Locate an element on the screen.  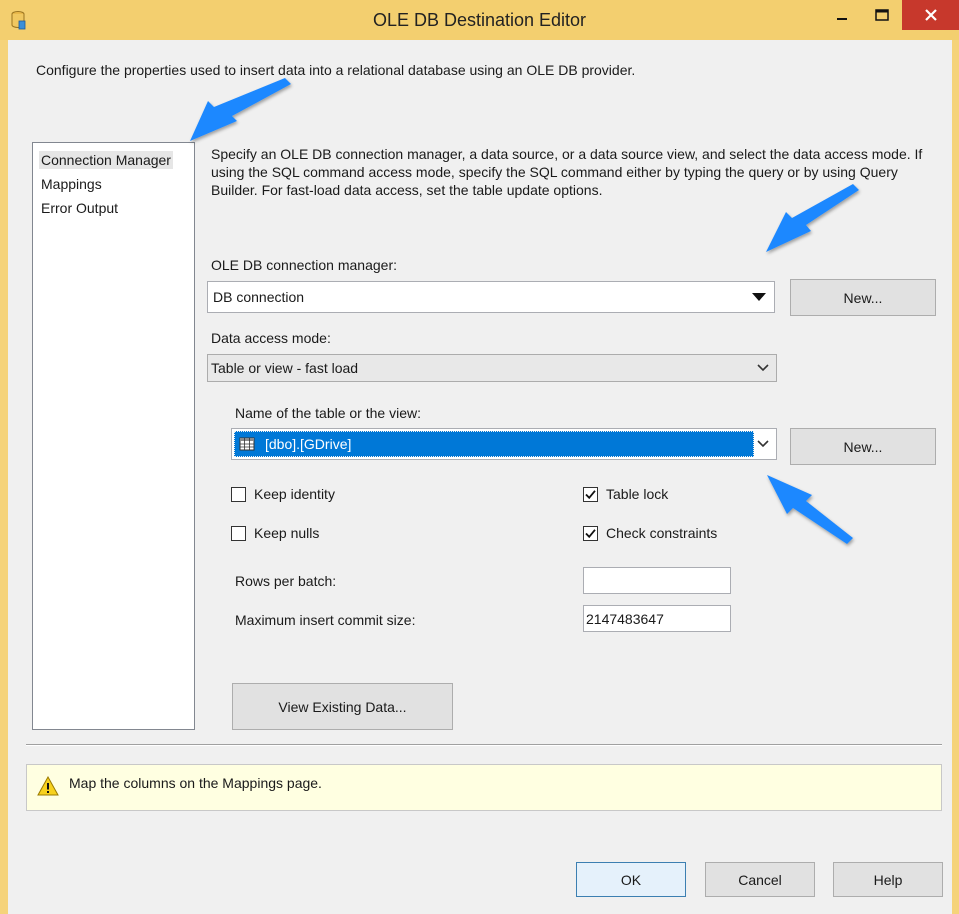
table-name-label: Name of the table or the view: is located at coordinates (328, 413).